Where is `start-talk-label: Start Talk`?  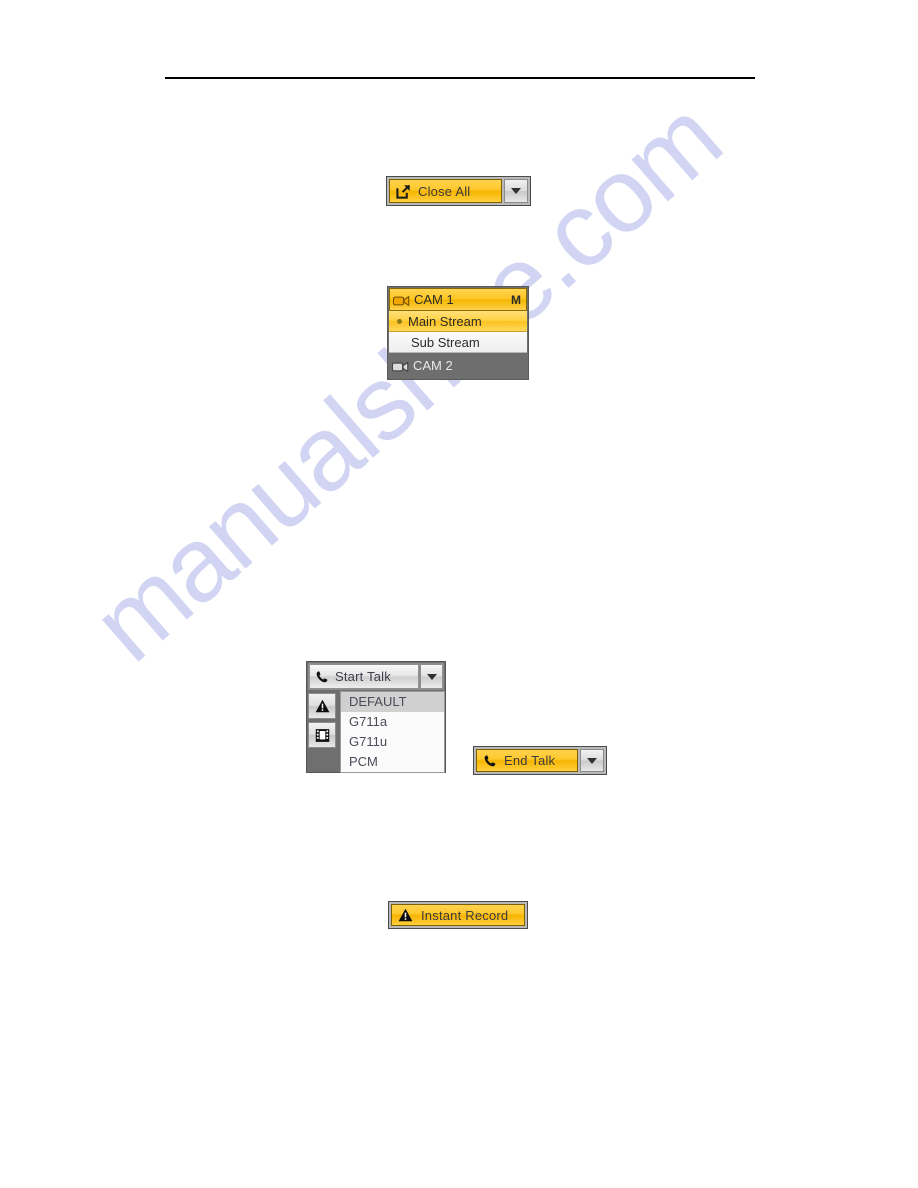 start-talk-label: Start Talk is located at coordinates (363, 676).